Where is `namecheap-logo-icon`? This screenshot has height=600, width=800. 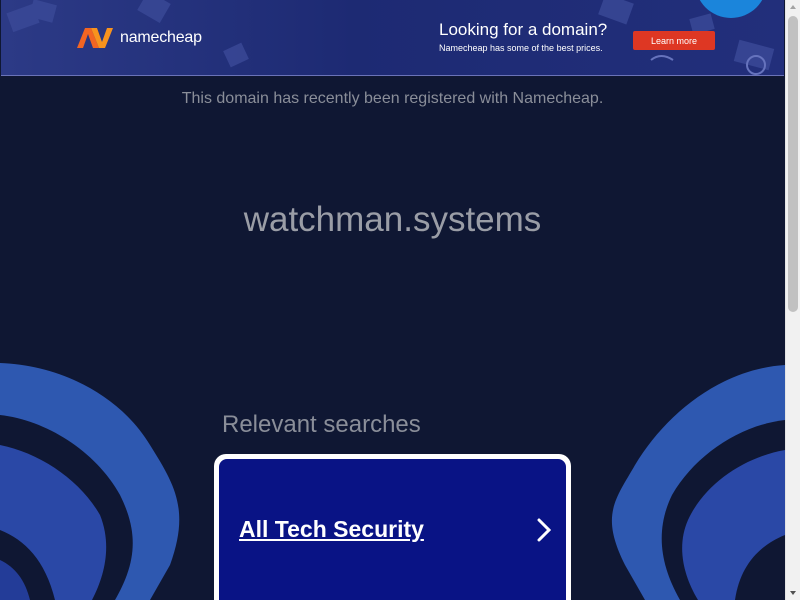 namecheap-logo-icon is located at coordinates (95, 38).